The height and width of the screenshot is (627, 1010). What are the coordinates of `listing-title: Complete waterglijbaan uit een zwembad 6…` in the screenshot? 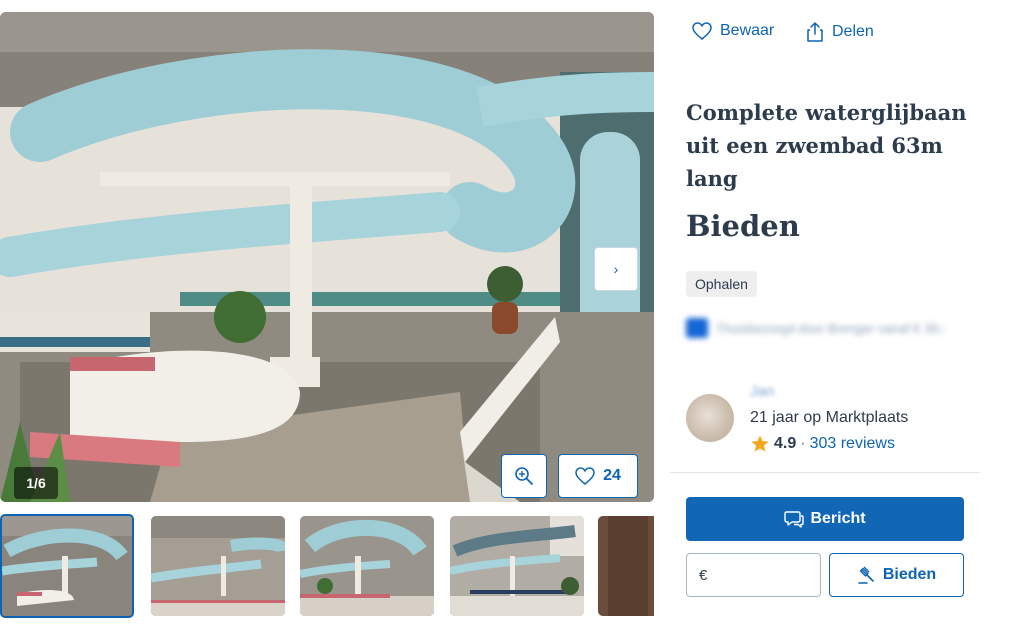 It's located at (826, 145).